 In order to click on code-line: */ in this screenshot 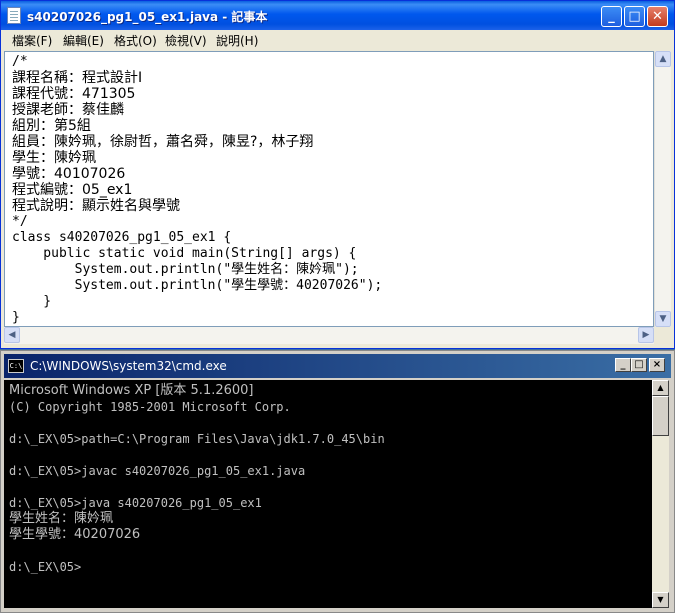, I will do `click(20, 221)`.